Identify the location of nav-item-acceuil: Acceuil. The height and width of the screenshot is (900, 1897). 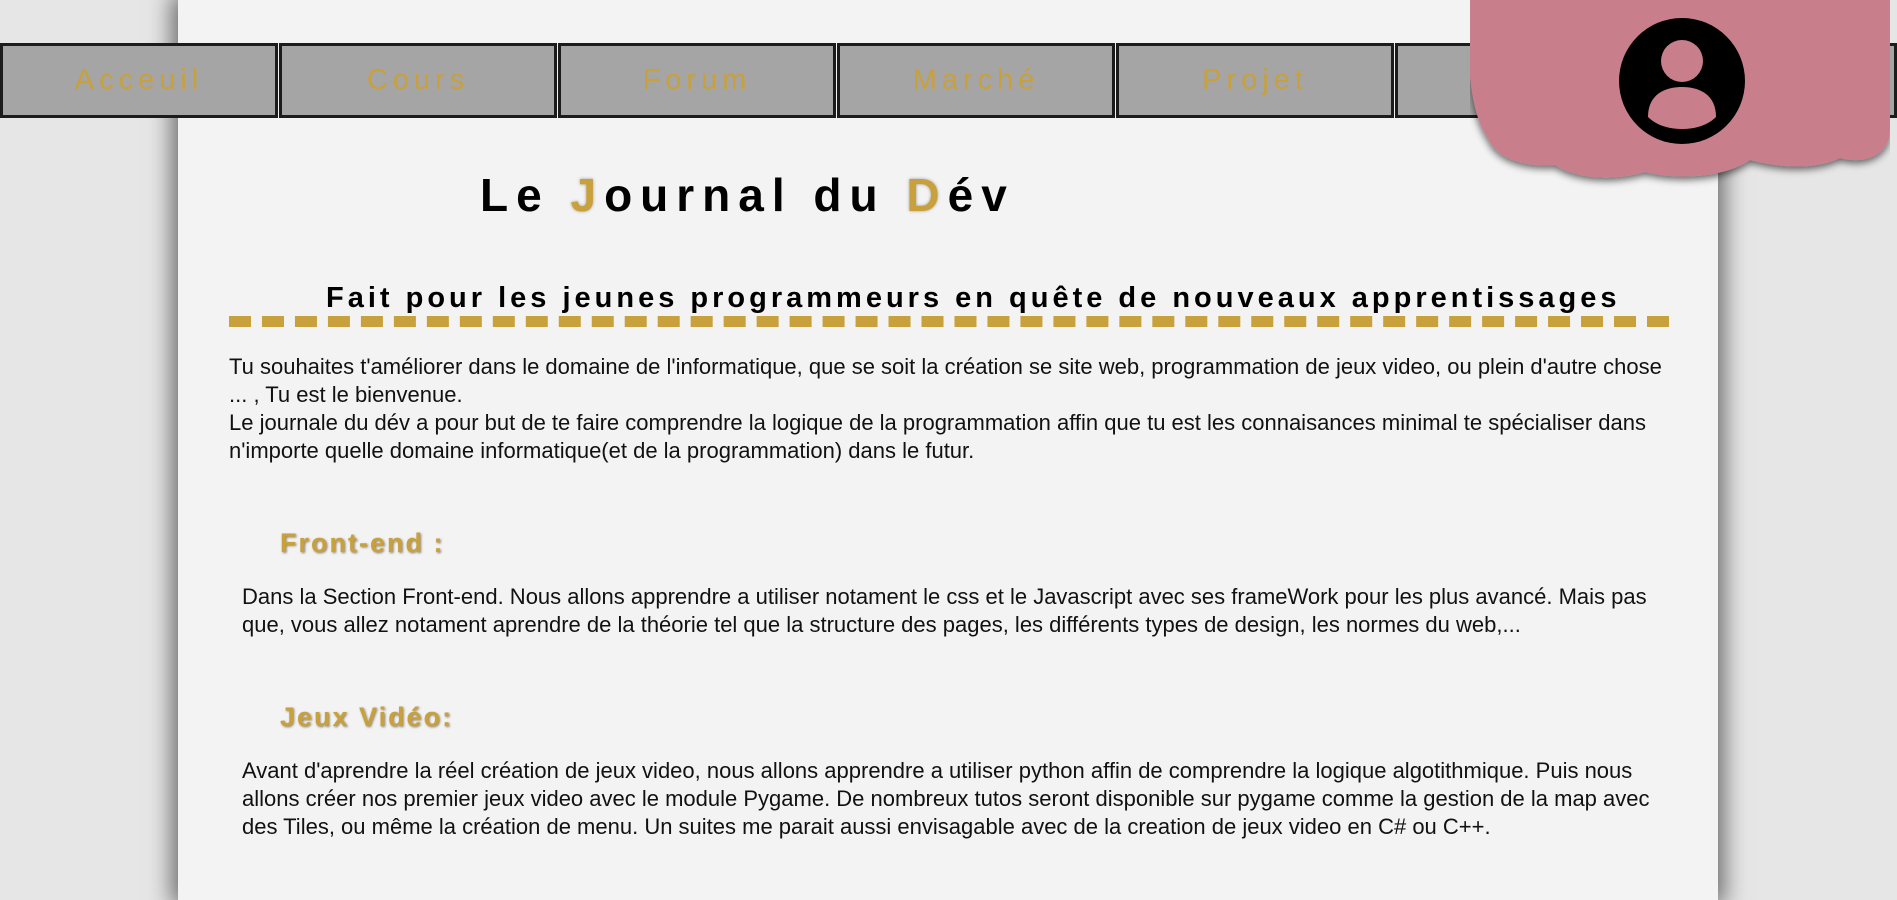
(139, 80).